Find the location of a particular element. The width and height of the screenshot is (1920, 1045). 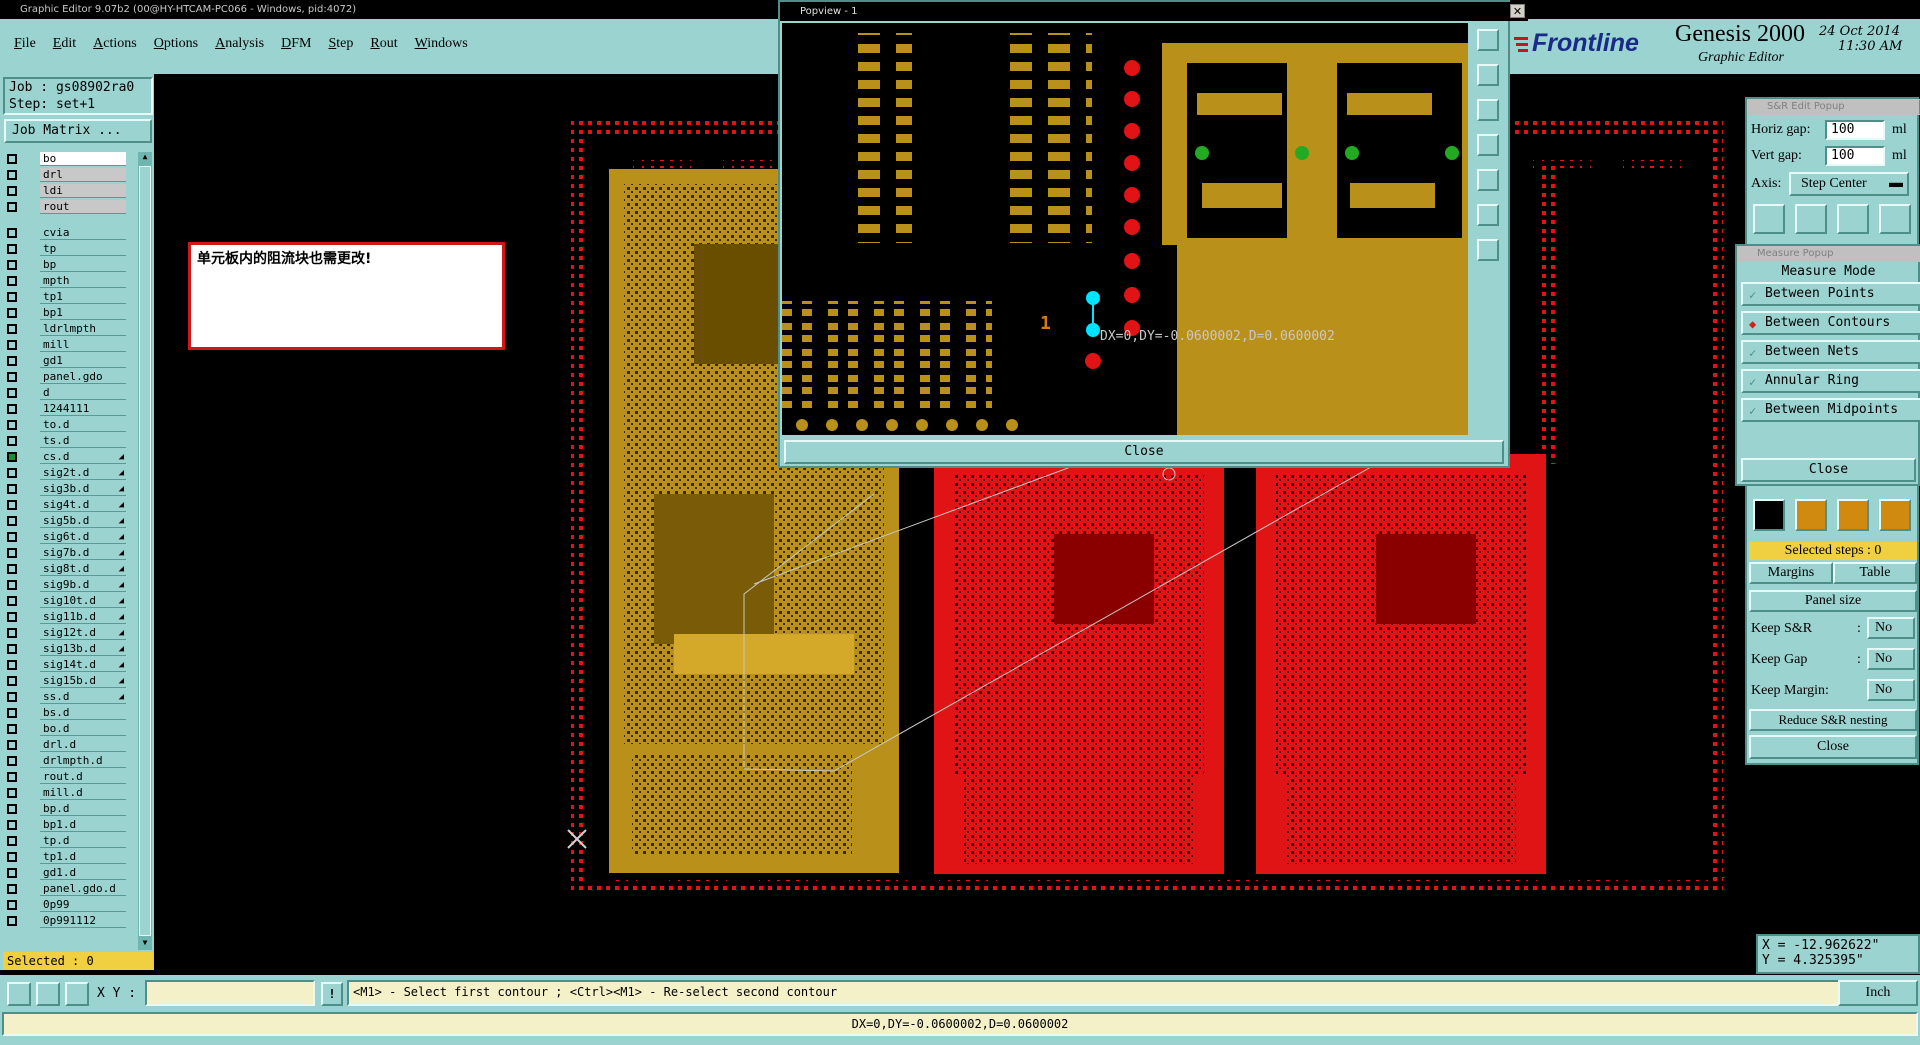

vert-gap-input: 100 is located at coordinates (1855, 156).